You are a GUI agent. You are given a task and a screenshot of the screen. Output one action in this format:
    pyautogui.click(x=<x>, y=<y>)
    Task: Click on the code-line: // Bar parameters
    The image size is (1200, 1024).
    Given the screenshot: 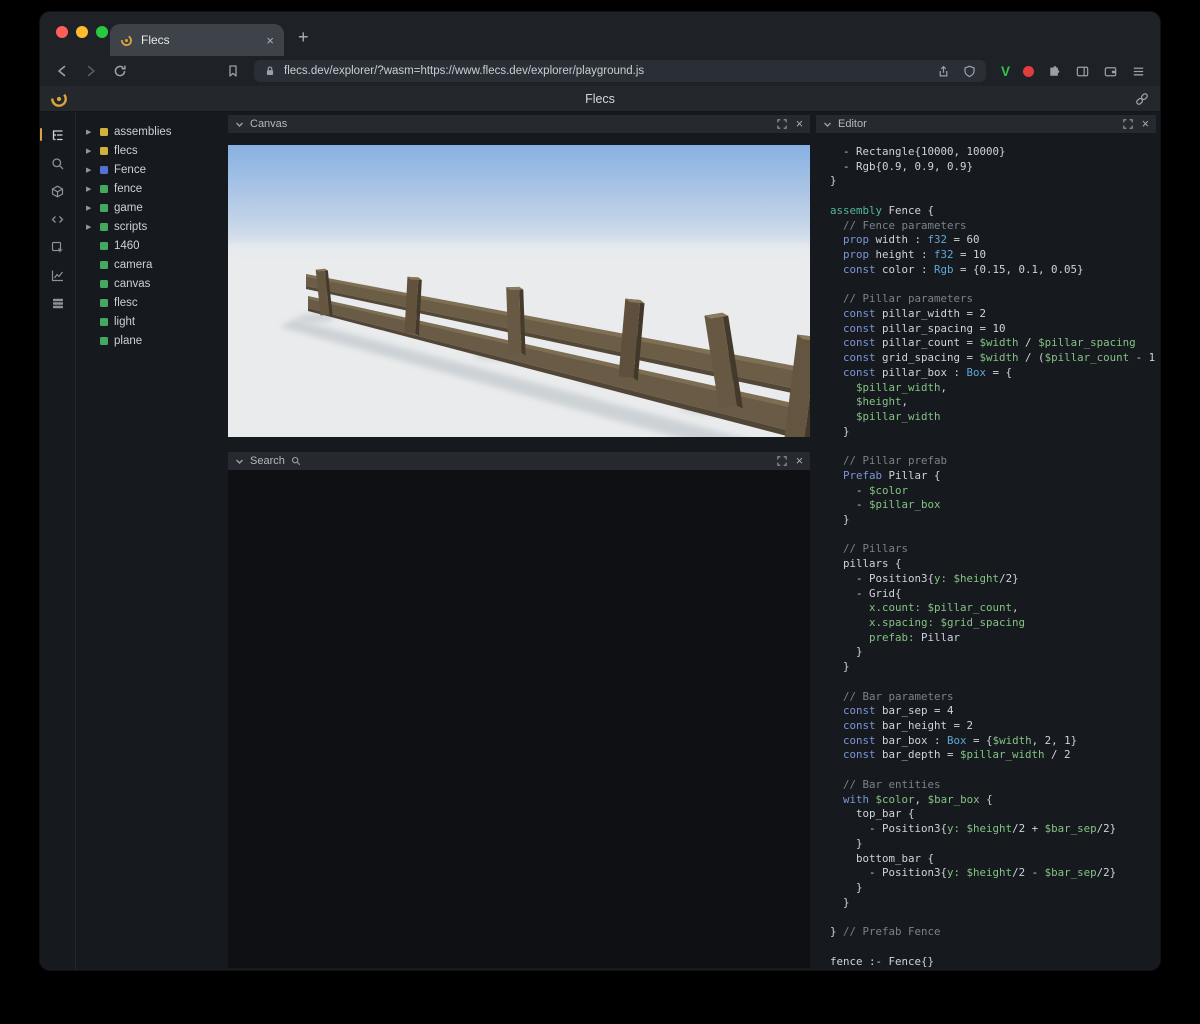 What is the action you would take?
    pyautogui.click(x=892, y=696)
    